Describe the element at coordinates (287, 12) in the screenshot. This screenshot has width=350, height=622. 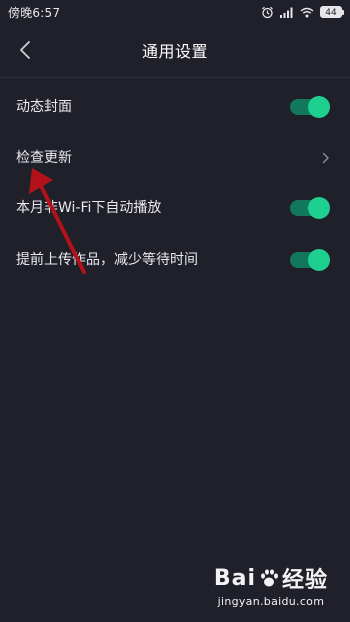
I see `signal-icon` at that location.